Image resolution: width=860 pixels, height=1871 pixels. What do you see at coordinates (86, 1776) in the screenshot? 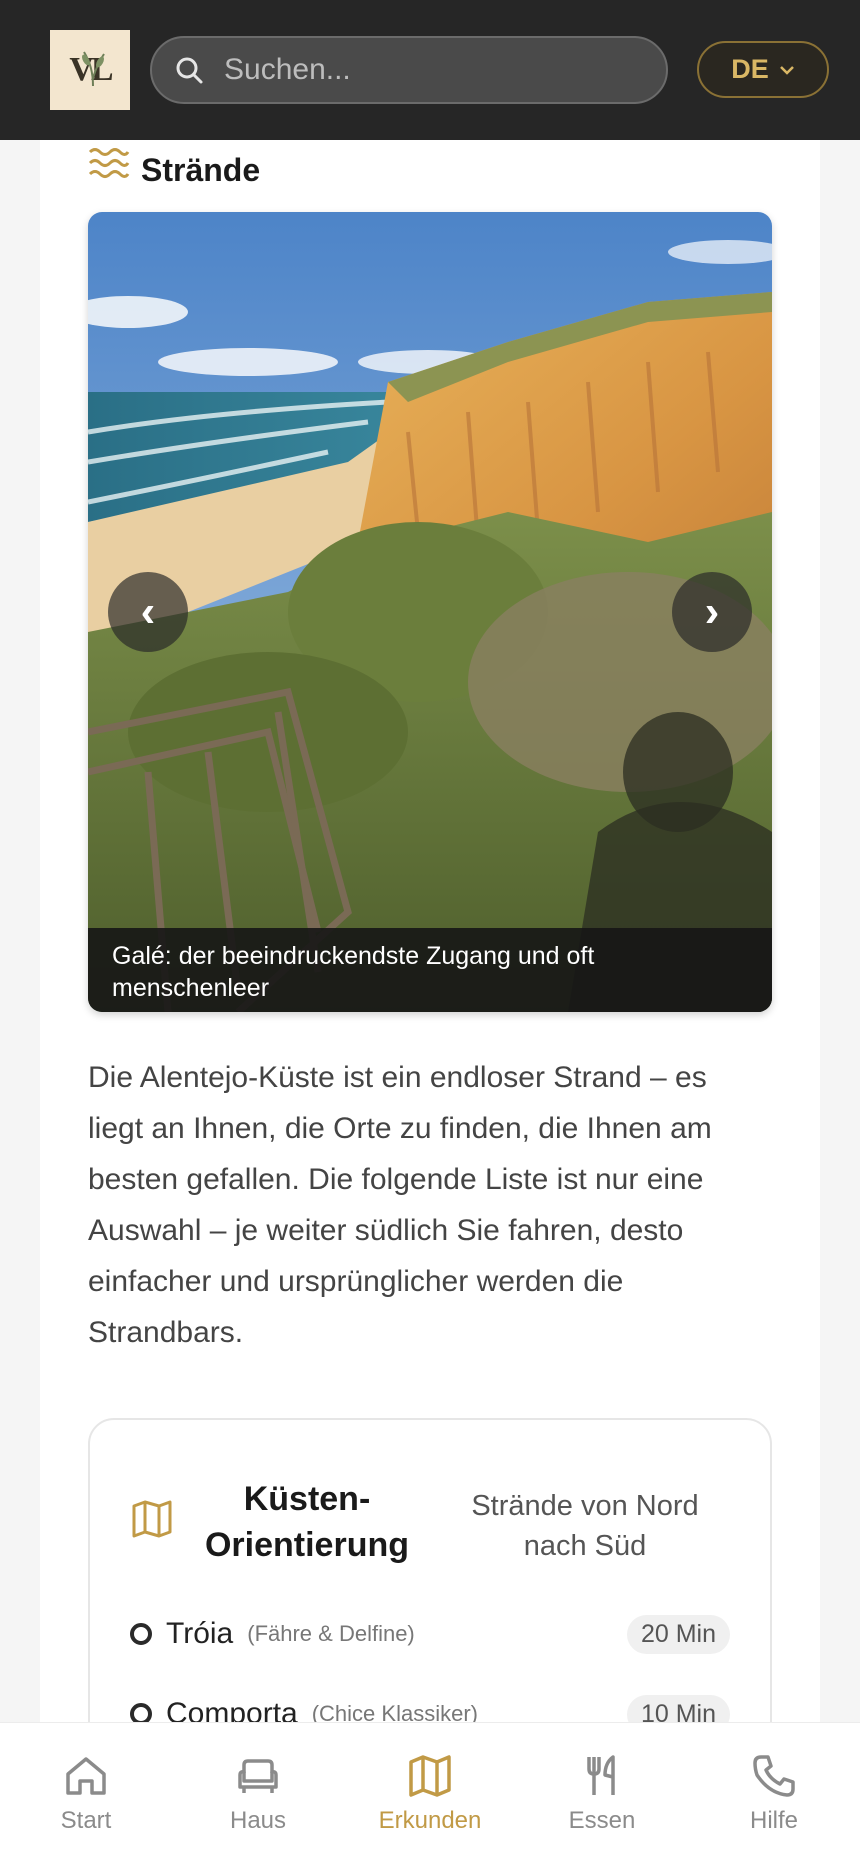
I see `home-icon` at bounding box center [86, 1776].